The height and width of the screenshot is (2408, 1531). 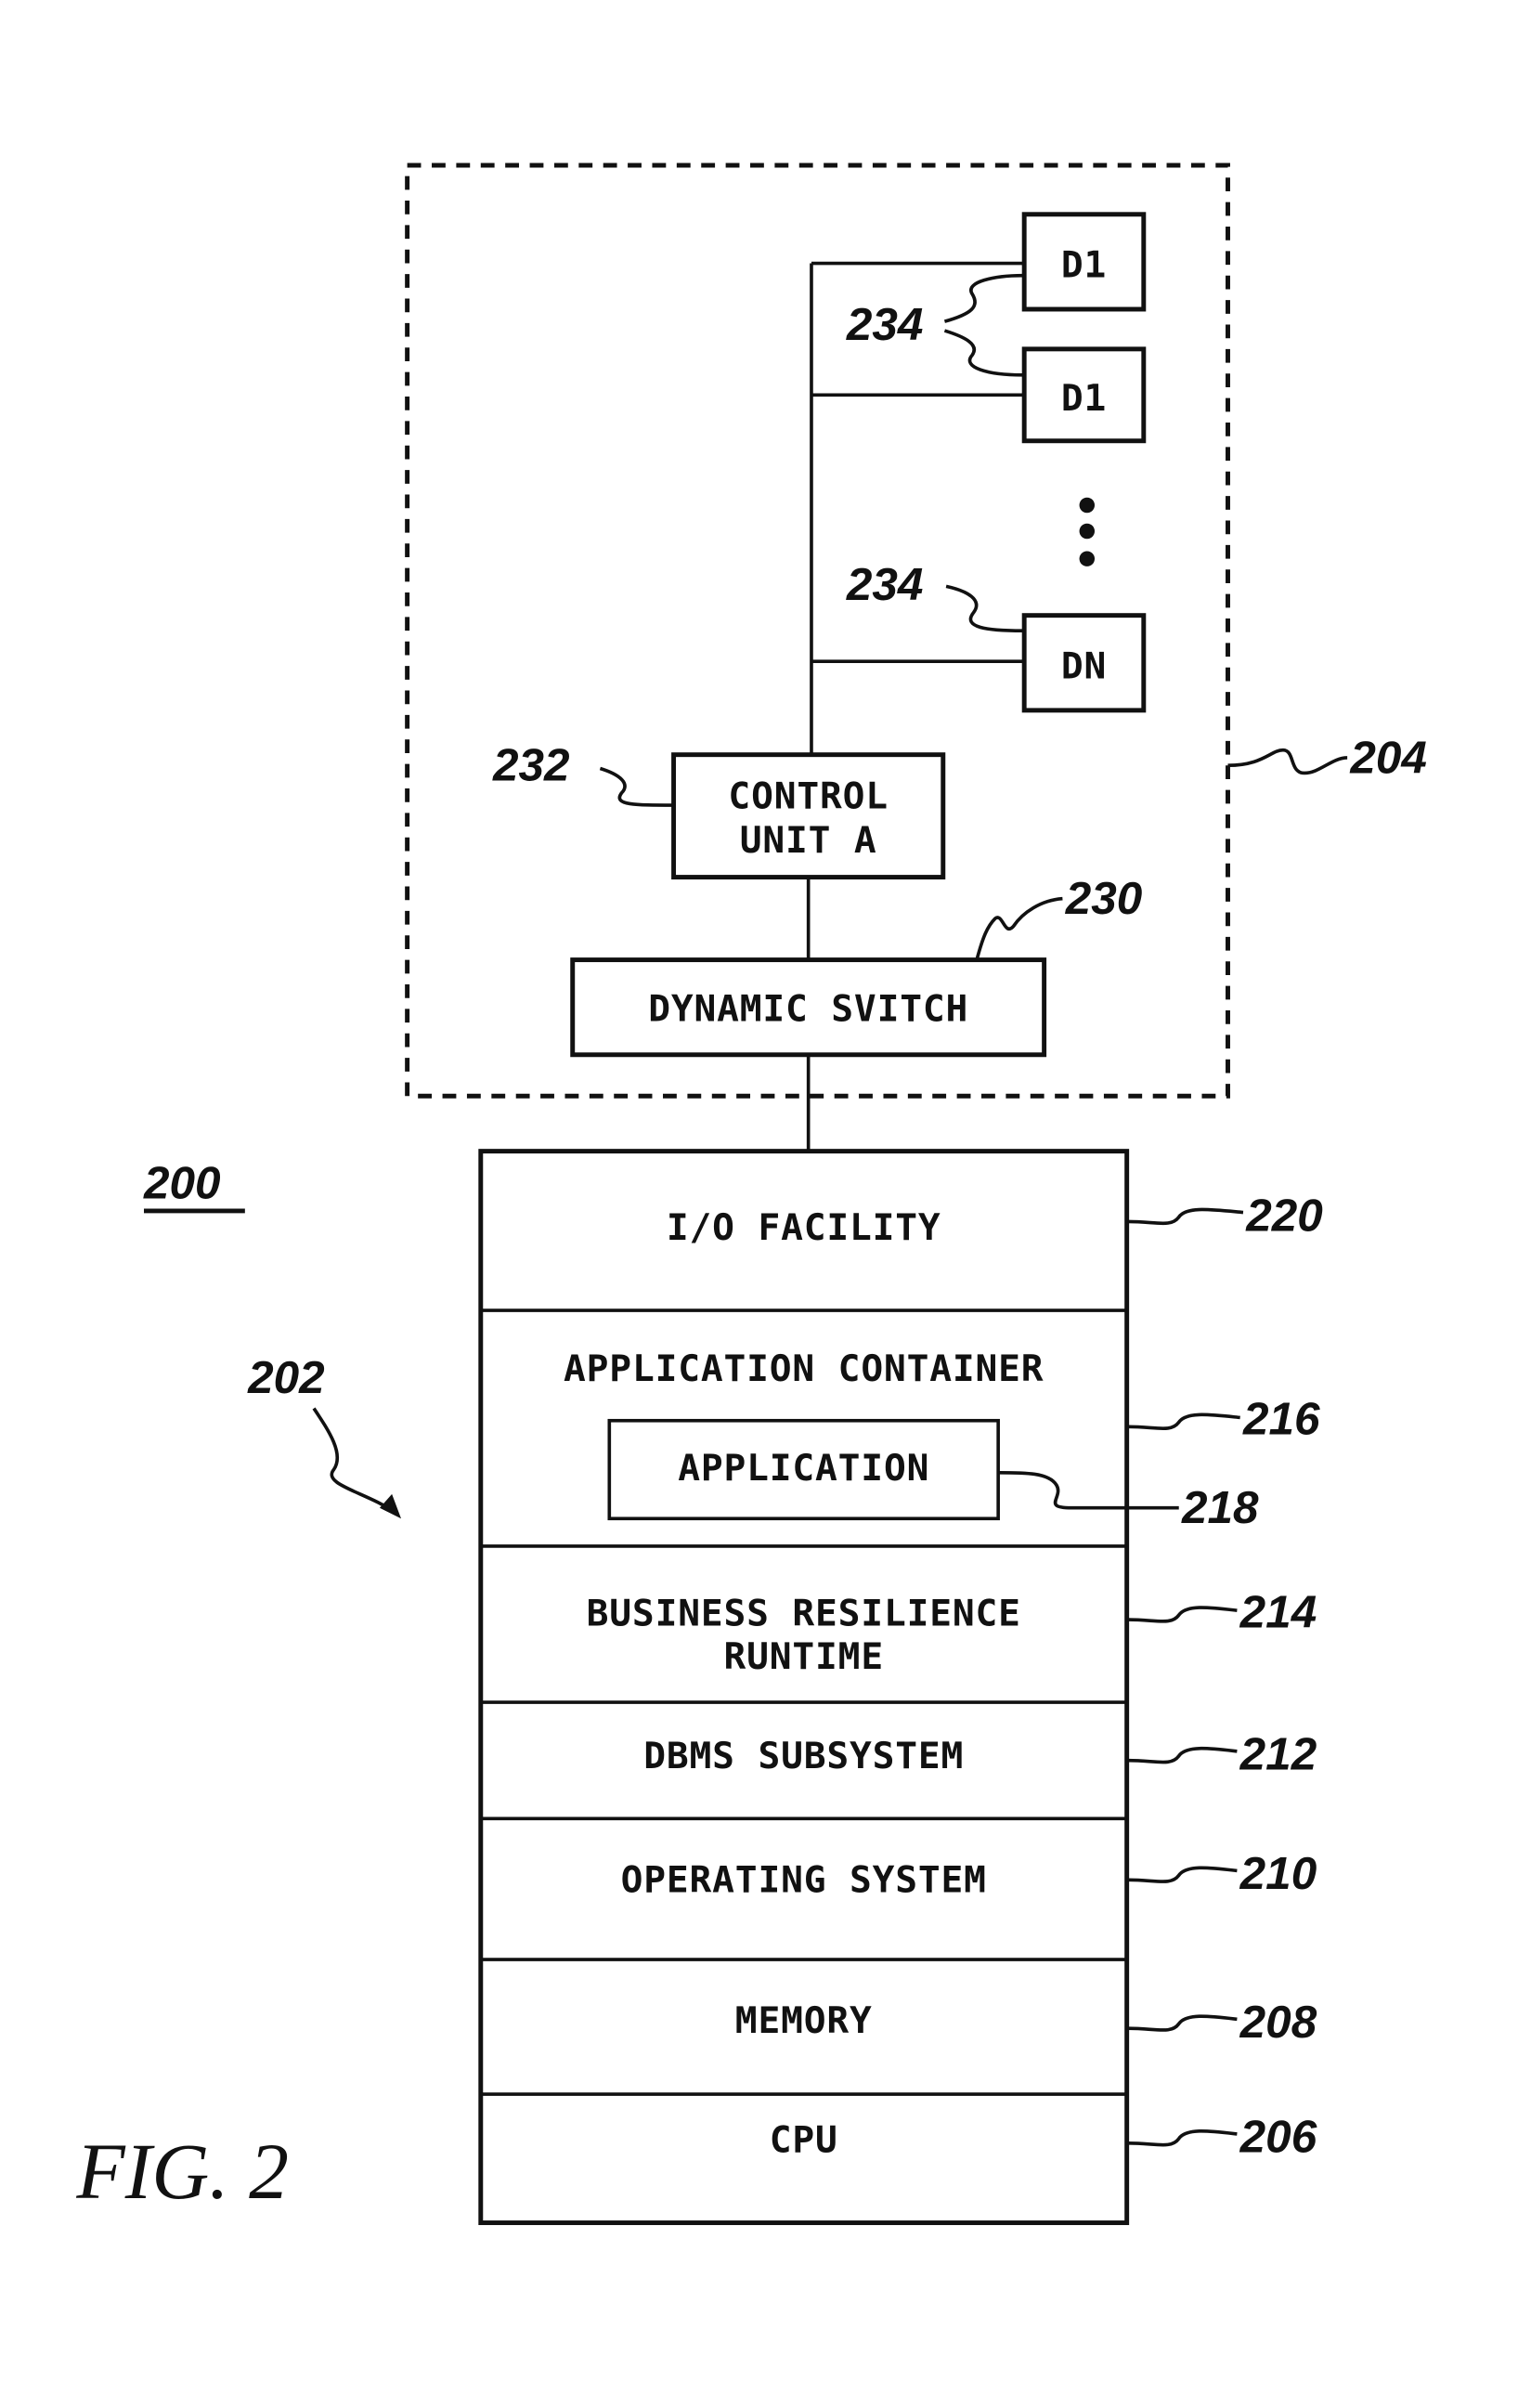 I want to click on ref-234-bottom: 234, so click(x=885, y=585).